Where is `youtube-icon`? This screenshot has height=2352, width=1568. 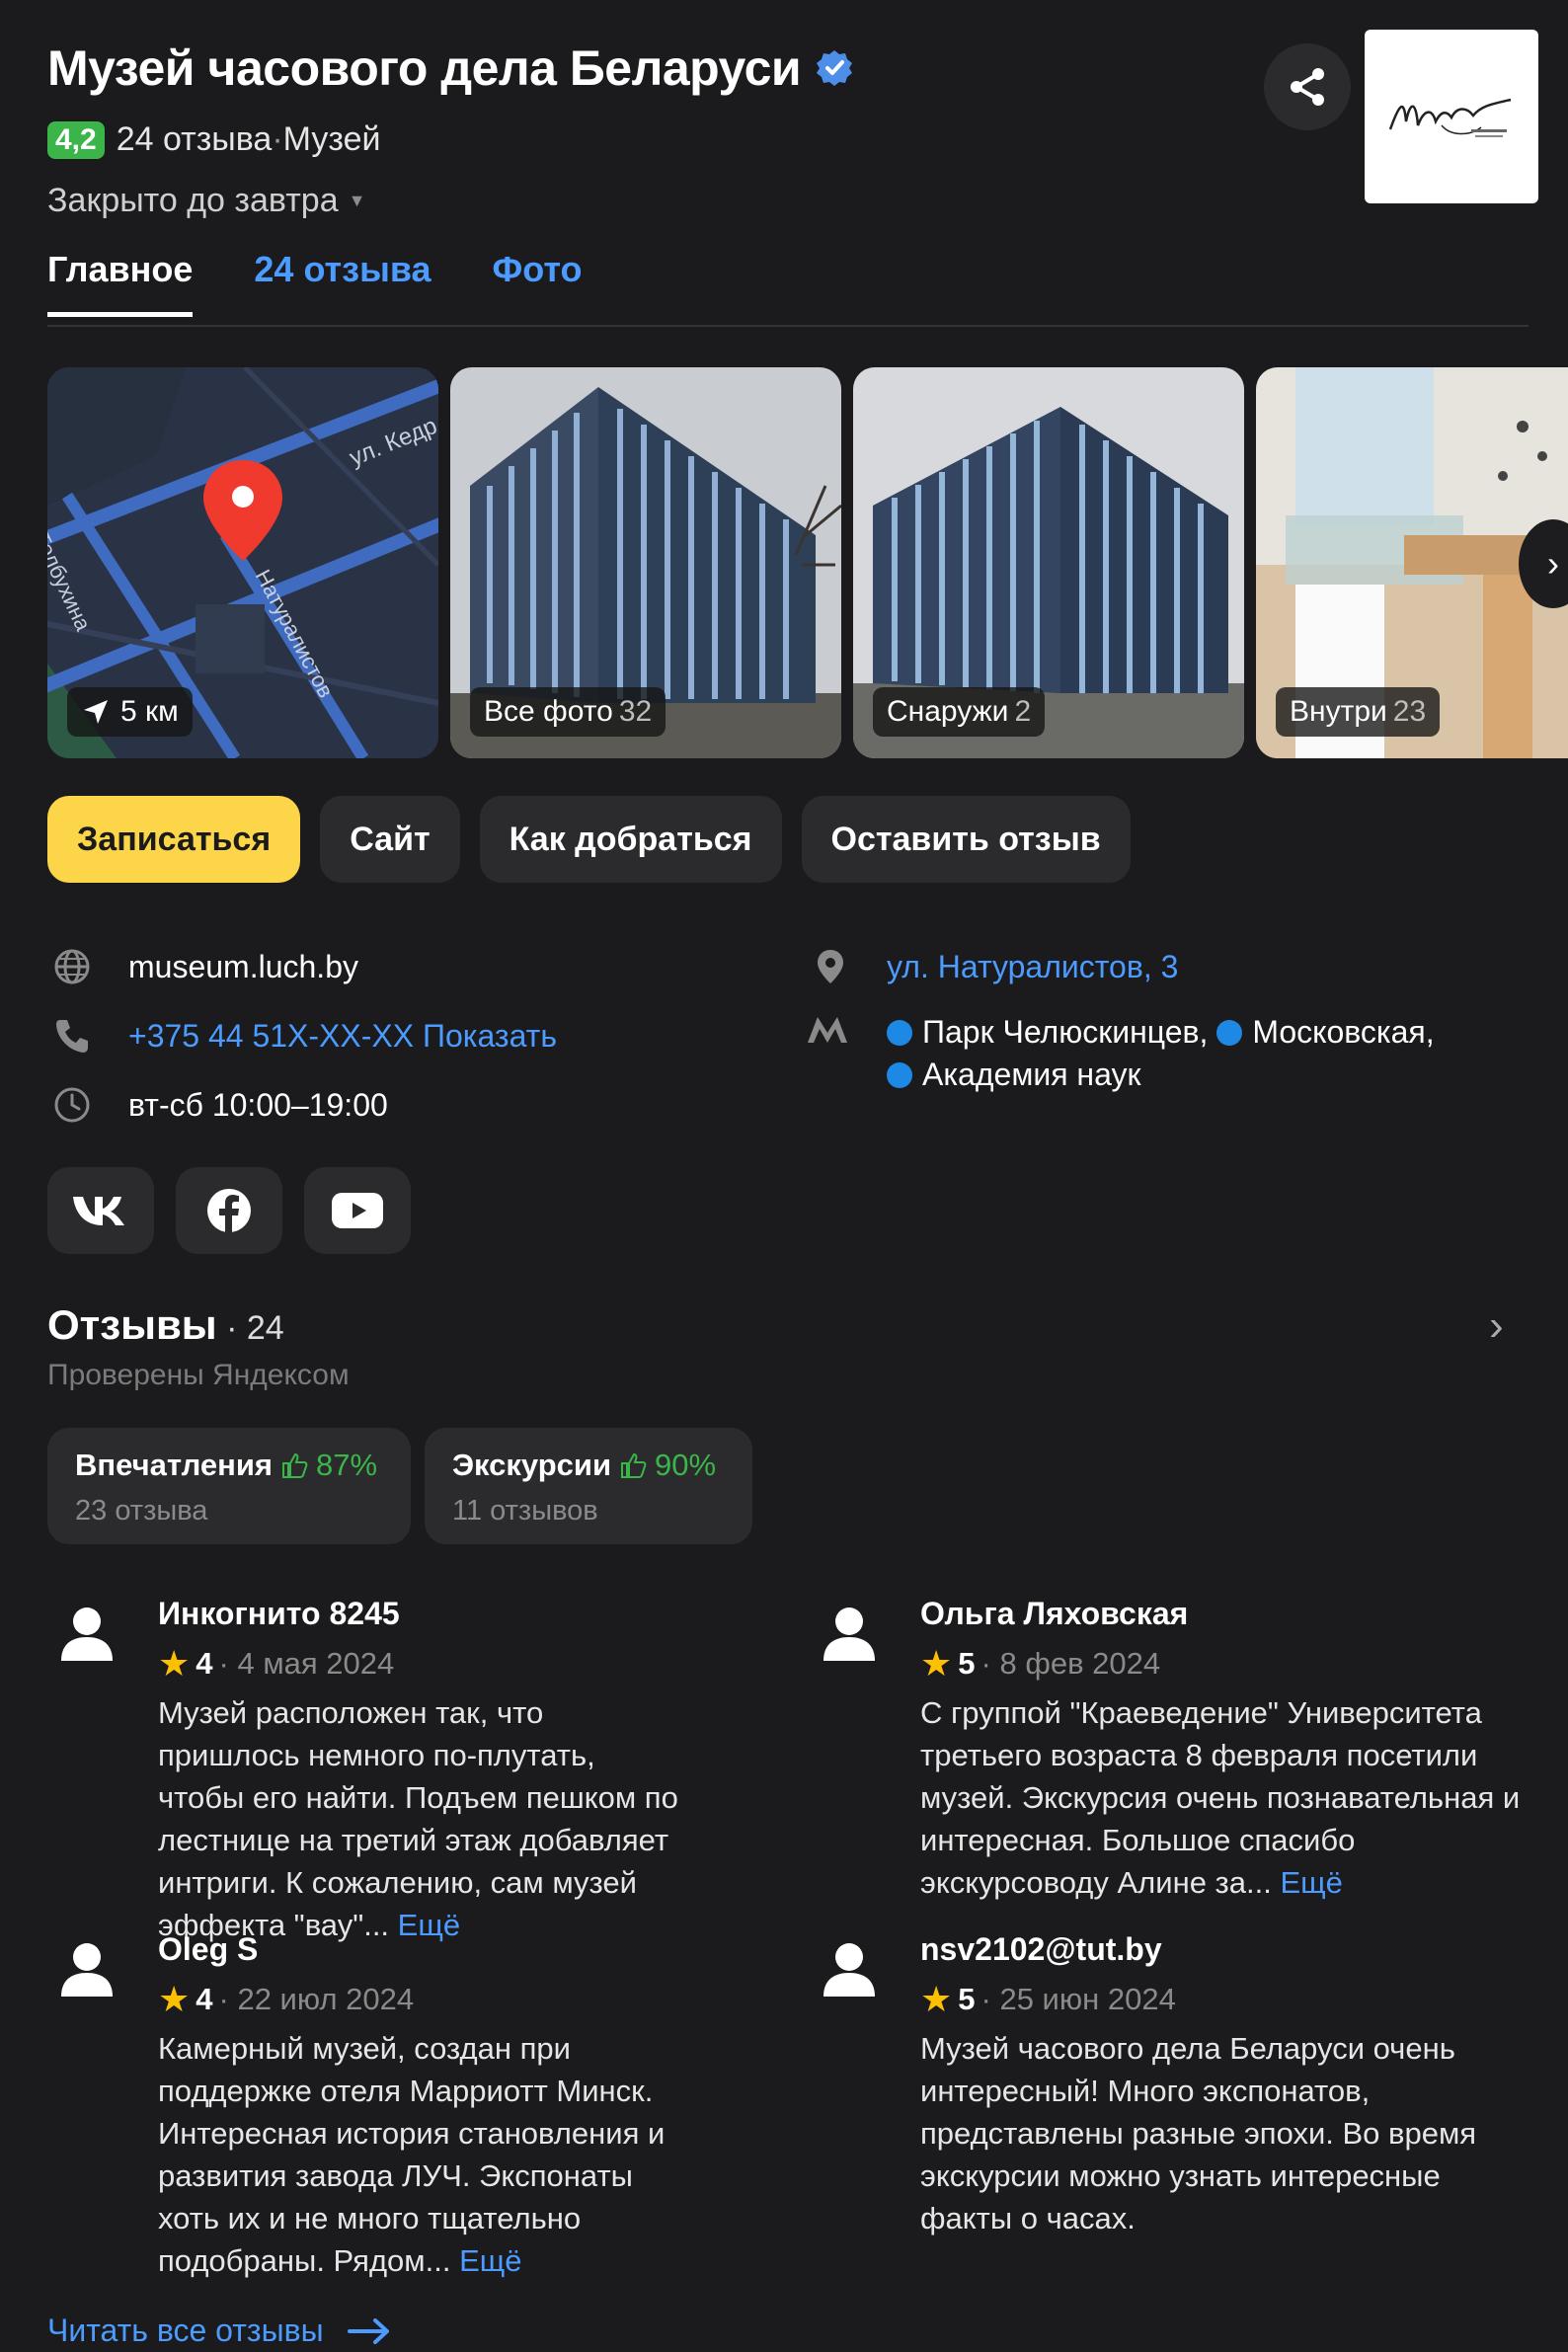
youtube-icon is located at coordinates (357, 1210).